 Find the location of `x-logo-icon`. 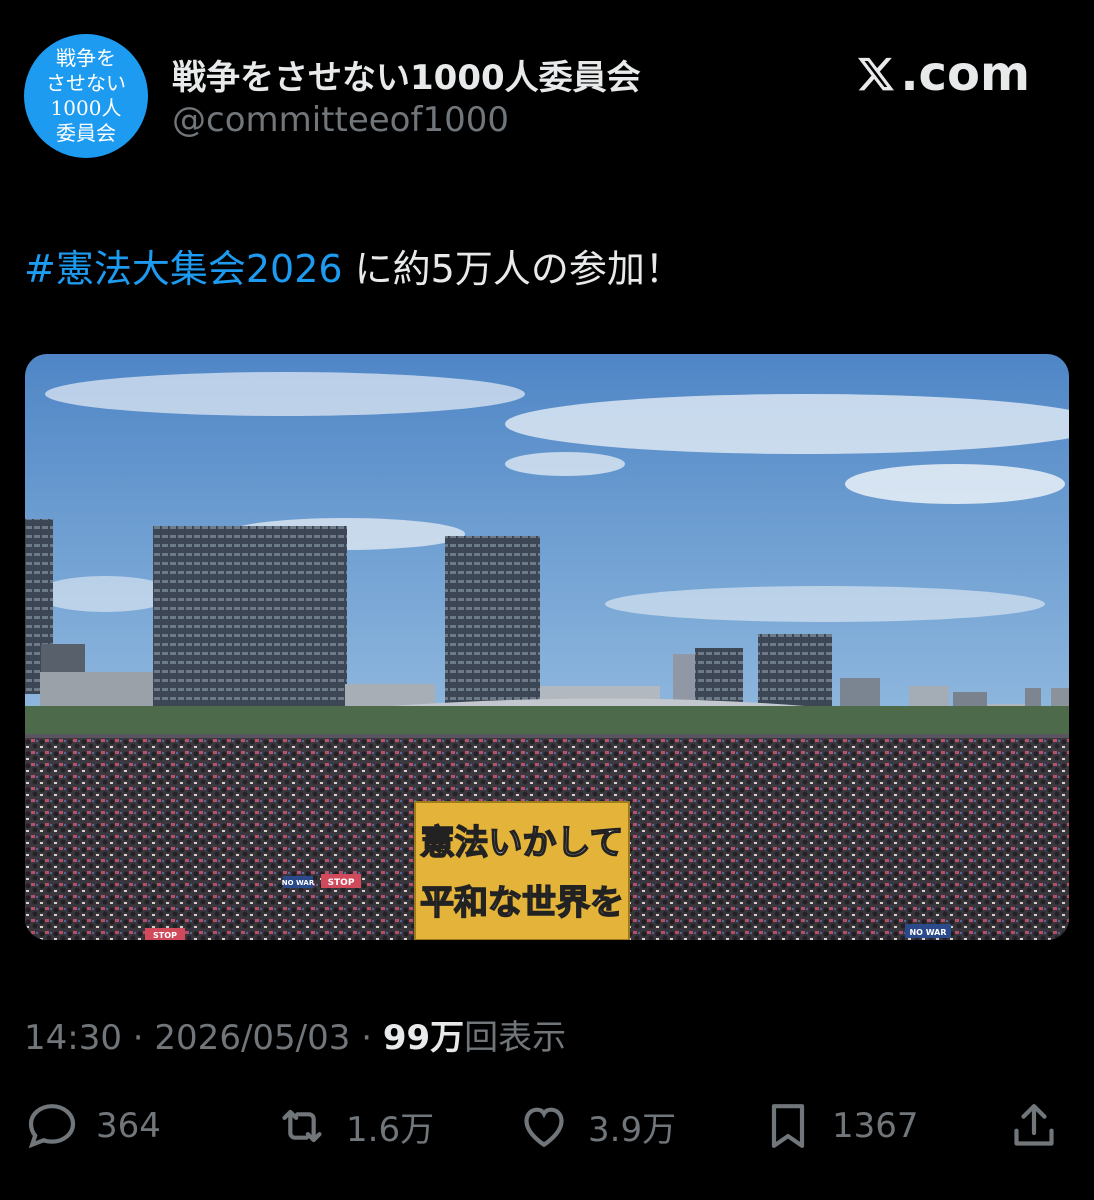

x-logo-icon is located at coordinates (876, 74).